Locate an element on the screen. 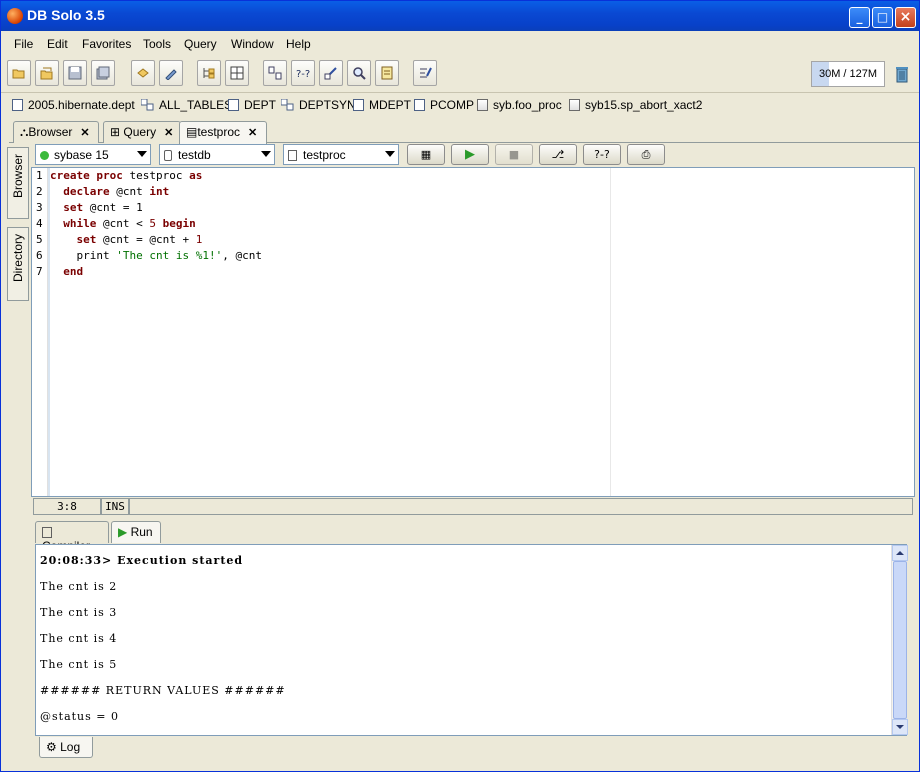  server-select: sybase 15 is located at coordinates (93, 154).